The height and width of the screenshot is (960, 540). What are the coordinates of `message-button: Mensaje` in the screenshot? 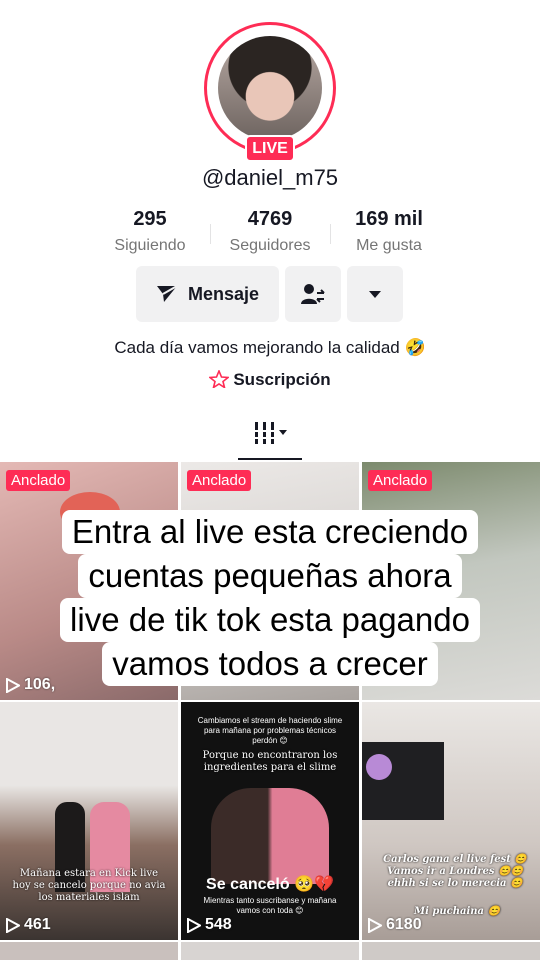 It's located at (207, 294).